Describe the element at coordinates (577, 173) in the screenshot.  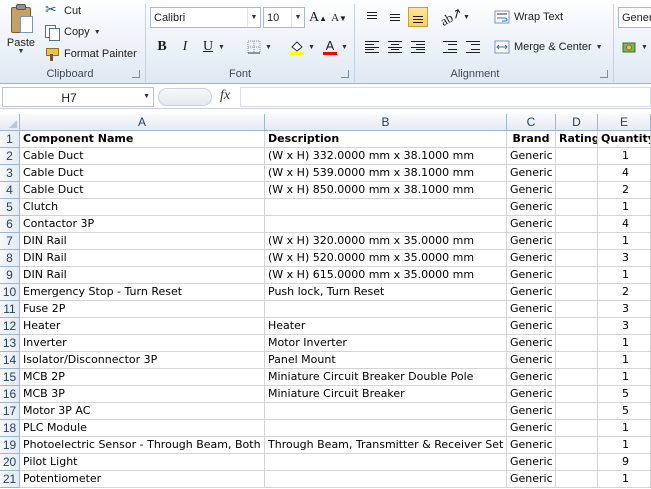
I see `cell-d3` at that location.